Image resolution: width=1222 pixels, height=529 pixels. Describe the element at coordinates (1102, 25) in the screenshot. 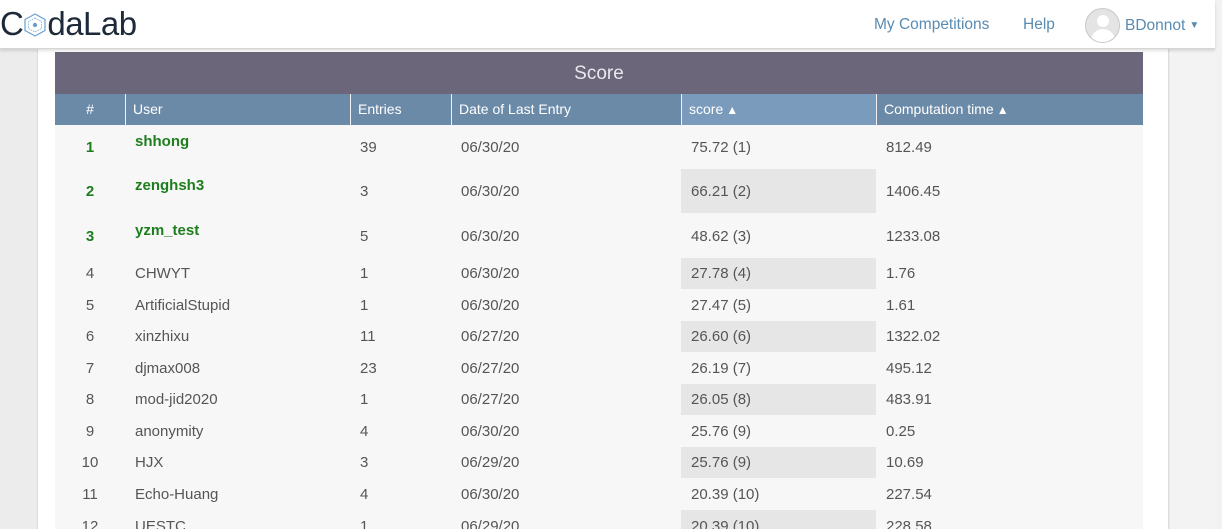

I see `user-avatar-icon` at that location.